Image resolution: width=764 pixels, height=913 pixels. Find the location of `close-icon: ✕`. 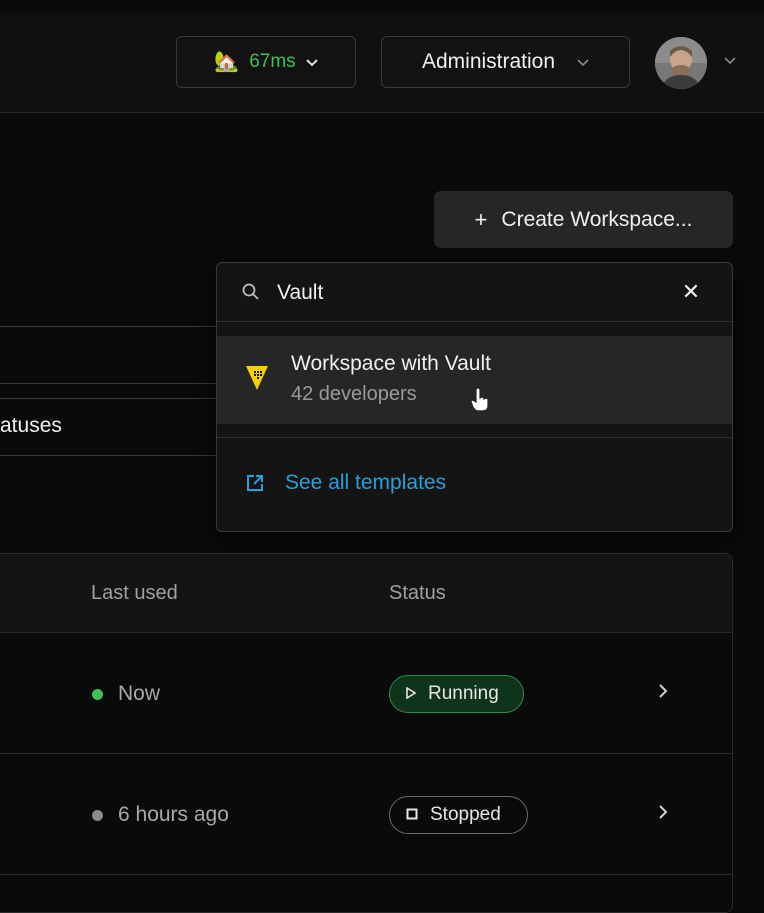

close-icon: ✕ is located at coordinates (691, 291).